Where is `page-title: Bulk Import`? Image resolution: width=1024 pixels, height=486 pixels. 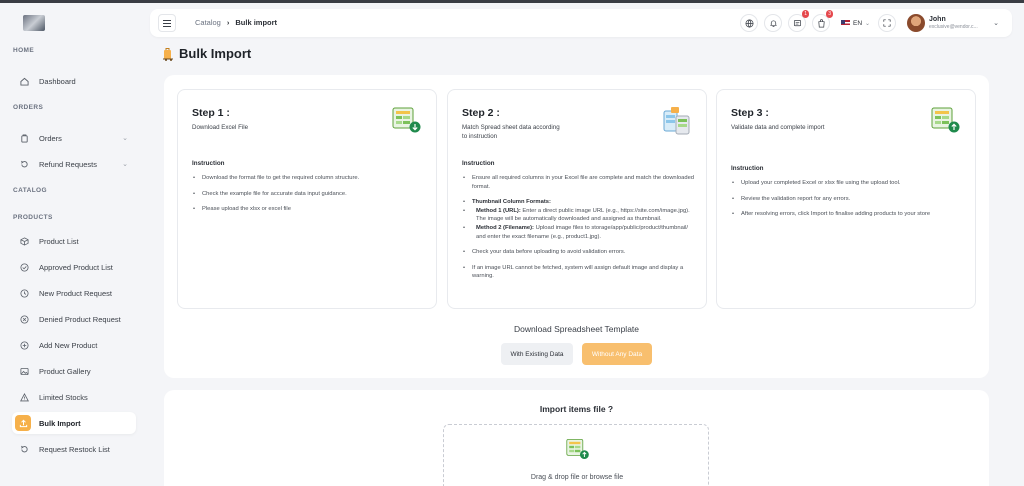
page-title: Bulk Import is located at coordinates (206, 53).